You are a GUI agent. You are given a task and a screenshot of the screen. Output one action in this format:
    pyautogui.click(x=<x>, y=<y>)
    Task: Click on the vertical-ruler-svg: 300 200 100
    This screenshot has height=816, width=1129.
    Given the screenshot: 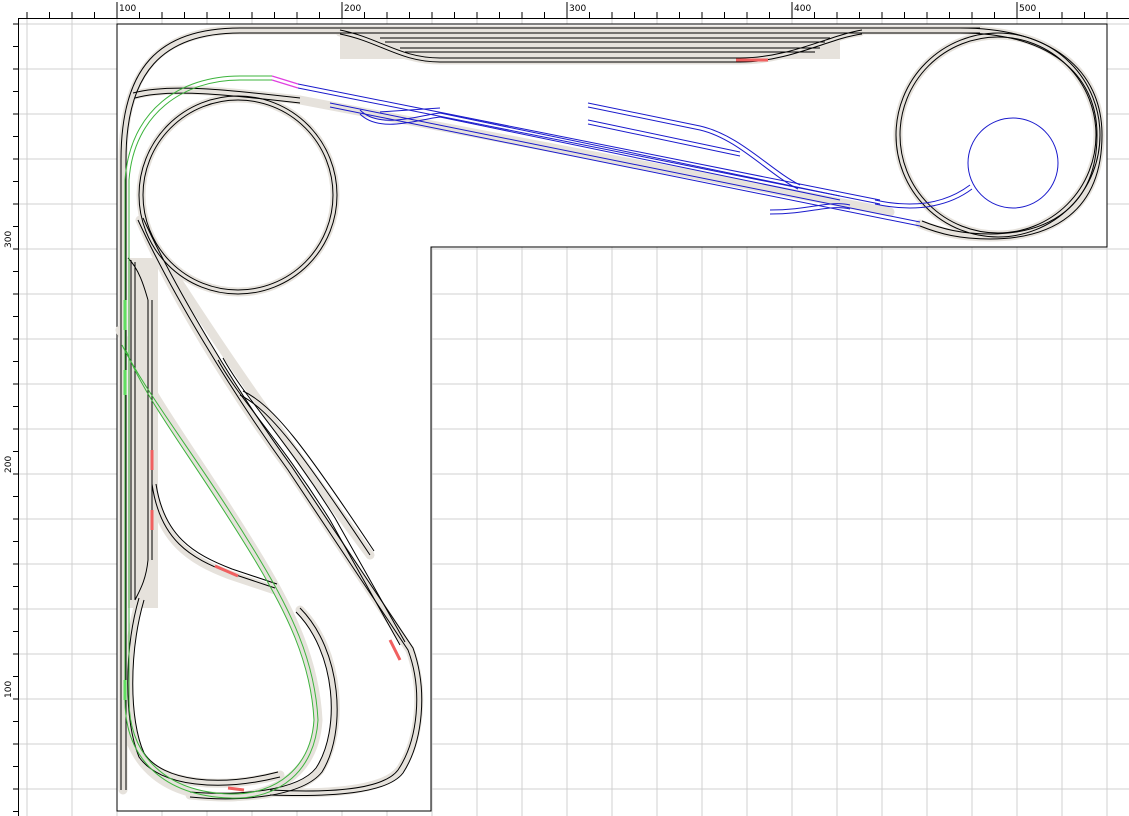 What is the action you would take?
    pyautogui.click(x=11, y=417)
    